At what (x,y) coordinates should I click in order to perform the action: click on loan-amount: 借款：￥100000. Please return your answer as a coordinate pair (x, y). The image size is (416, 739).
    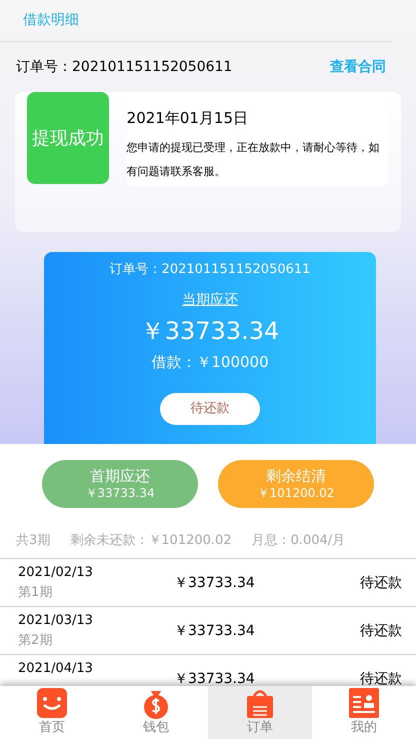
    Looking at the image, I should click on (210, 362).